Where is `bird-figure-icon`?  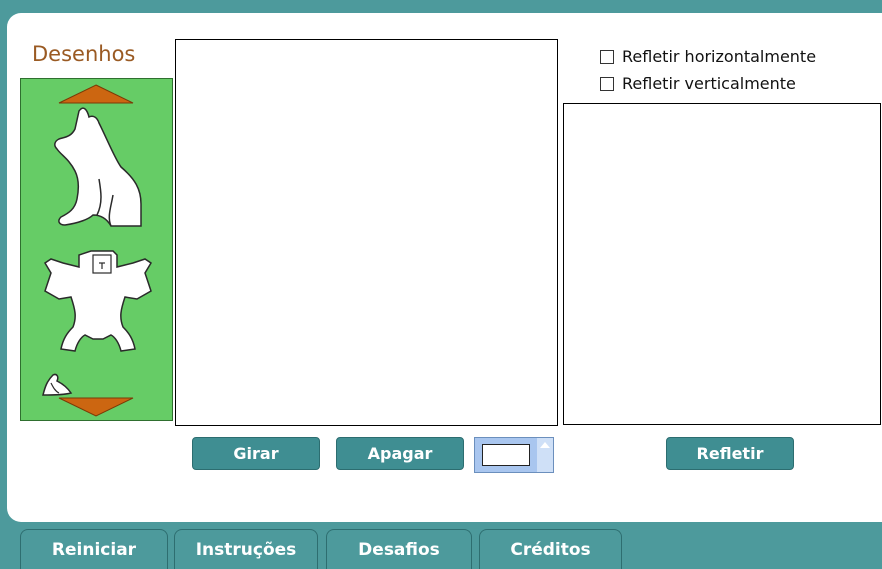 bird-figure-icon is located at coordinates (56, 384).